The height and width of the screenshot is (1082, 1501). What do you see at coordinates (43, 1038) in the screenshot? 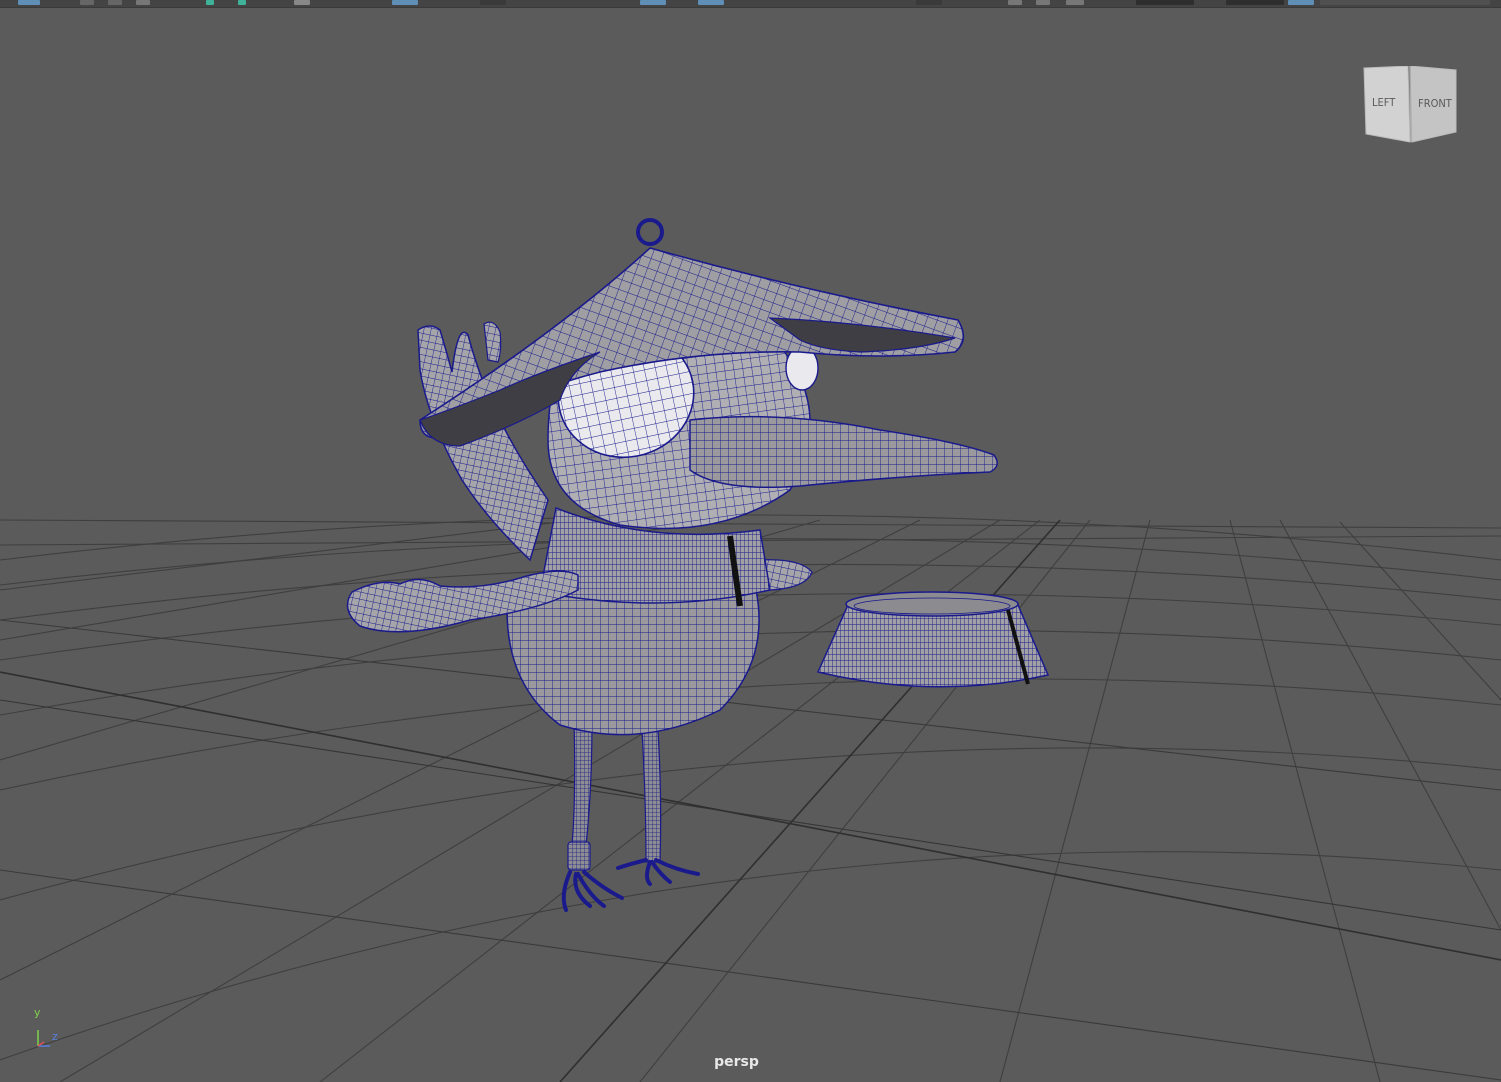
I see `axis-gizmo` at bounding box center [43, 1038].